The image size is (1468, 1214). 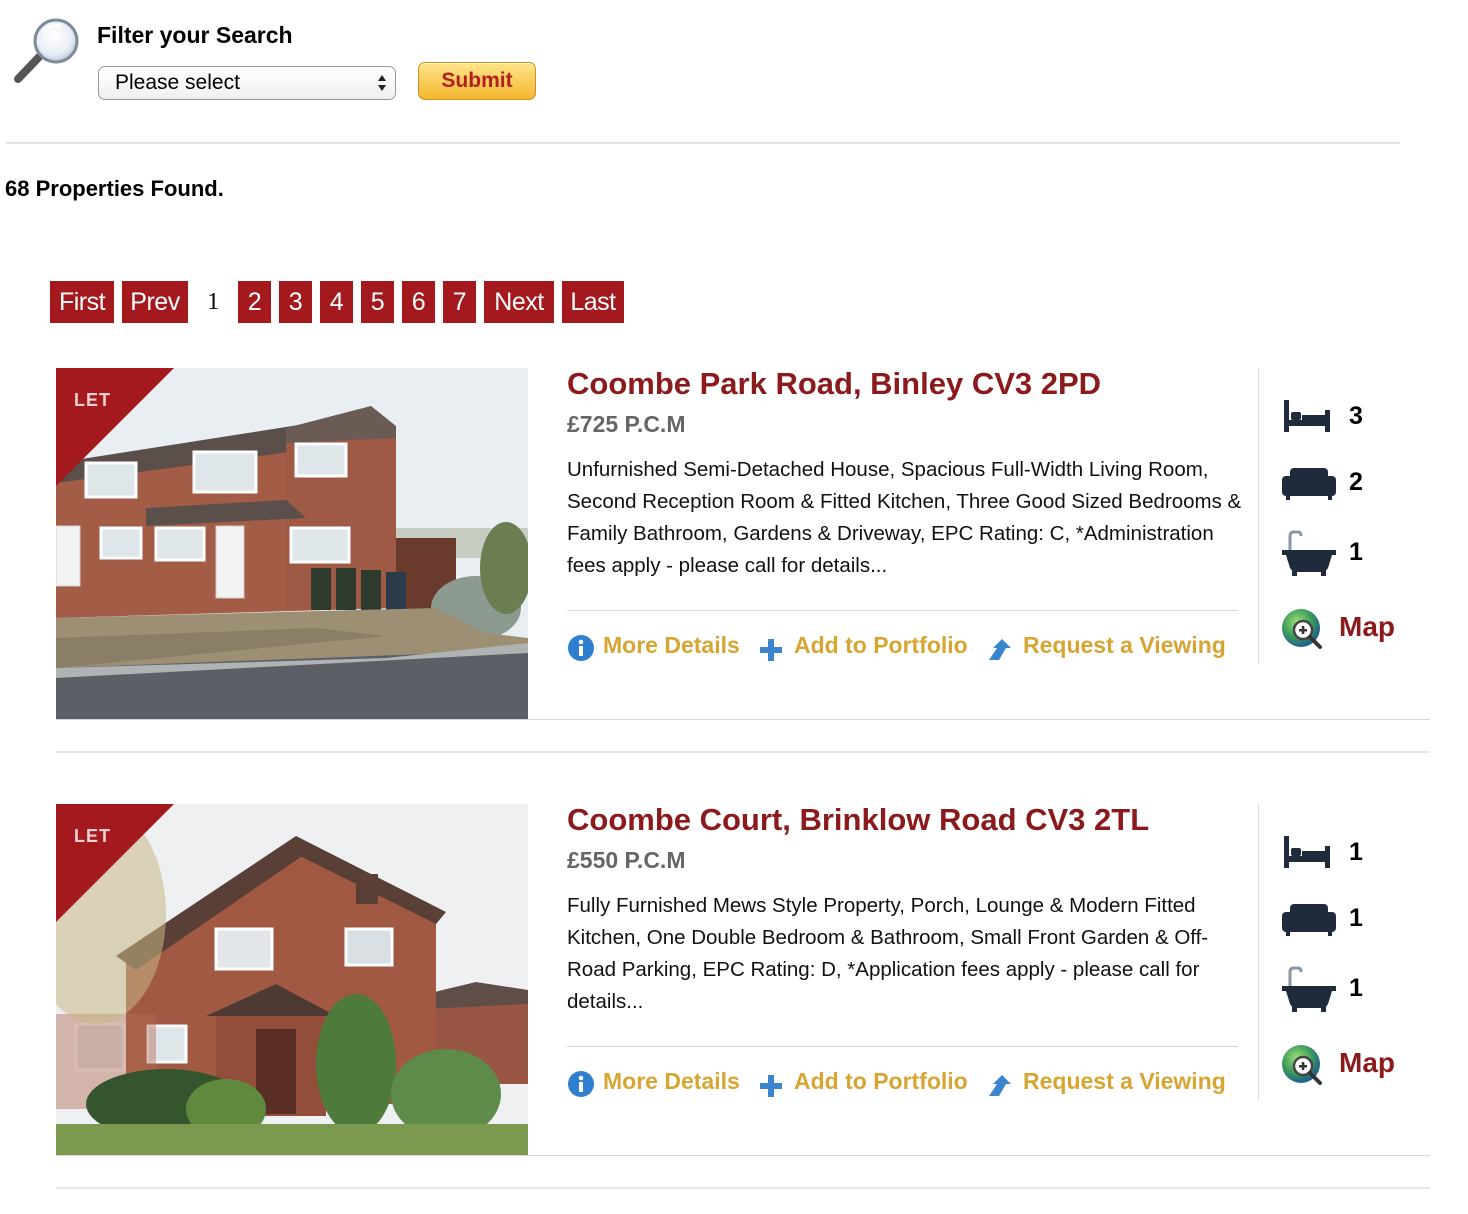 What do you see at coordinates (593, 302) in the screenshot?
I see `pagination-last: Last` at bounding box center [593, 302].